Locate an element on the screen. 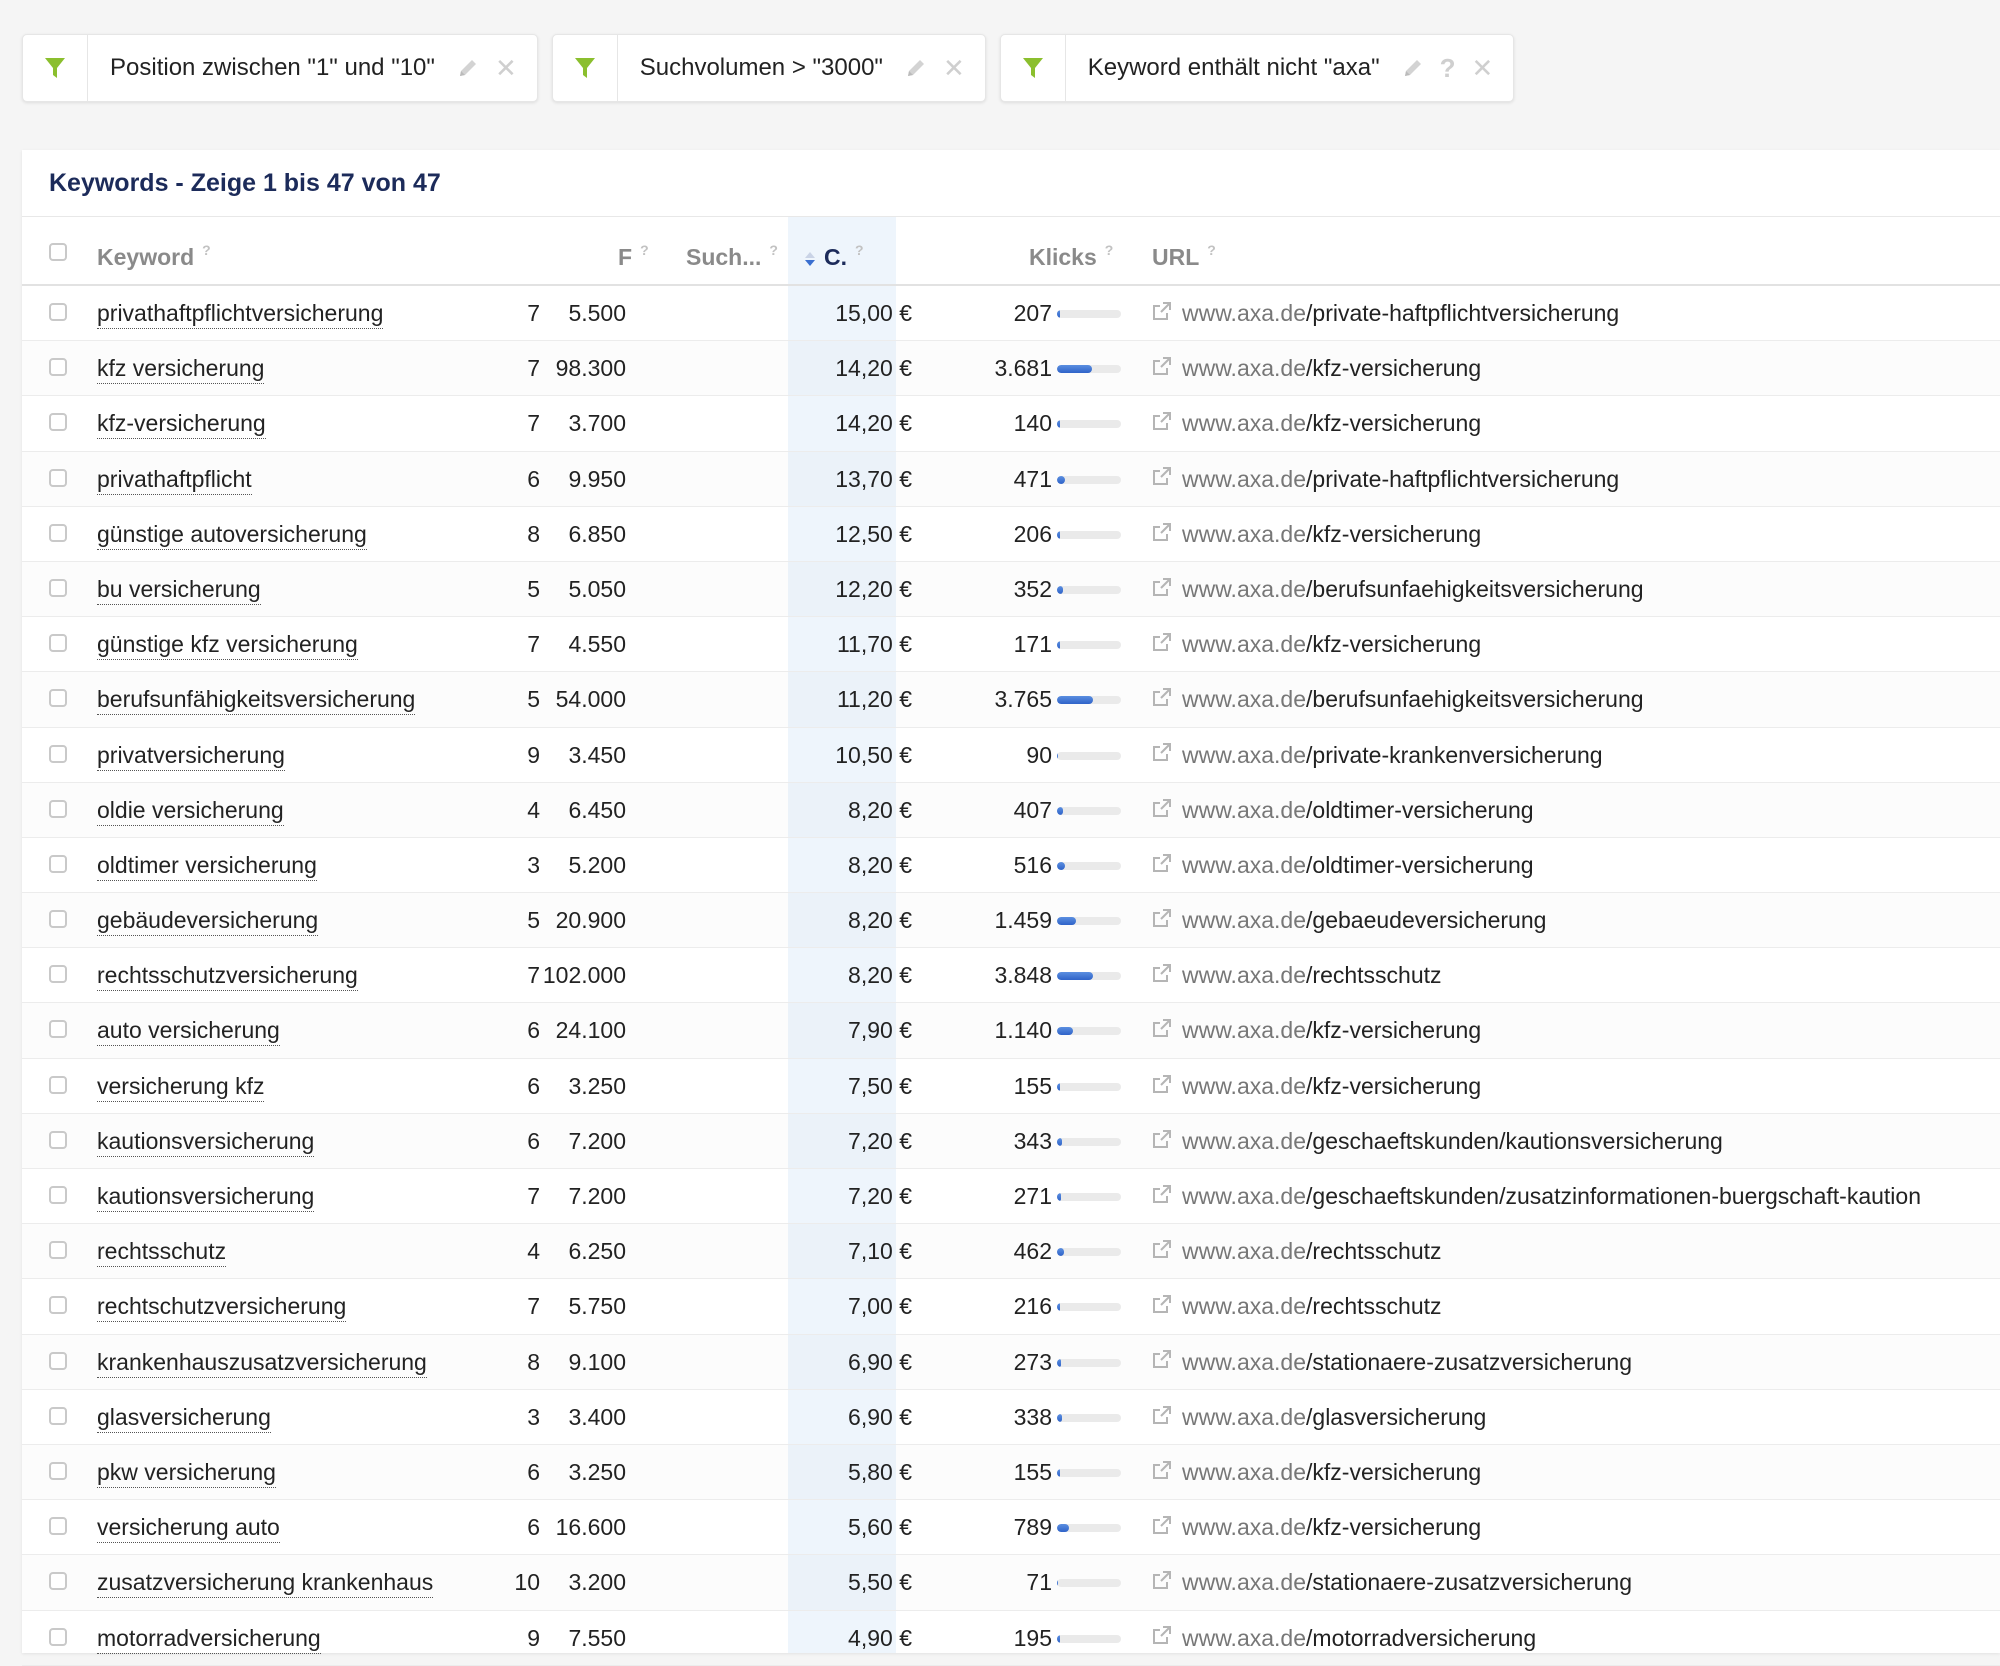  header-url: URL? is located at coordinates (1184, 250).